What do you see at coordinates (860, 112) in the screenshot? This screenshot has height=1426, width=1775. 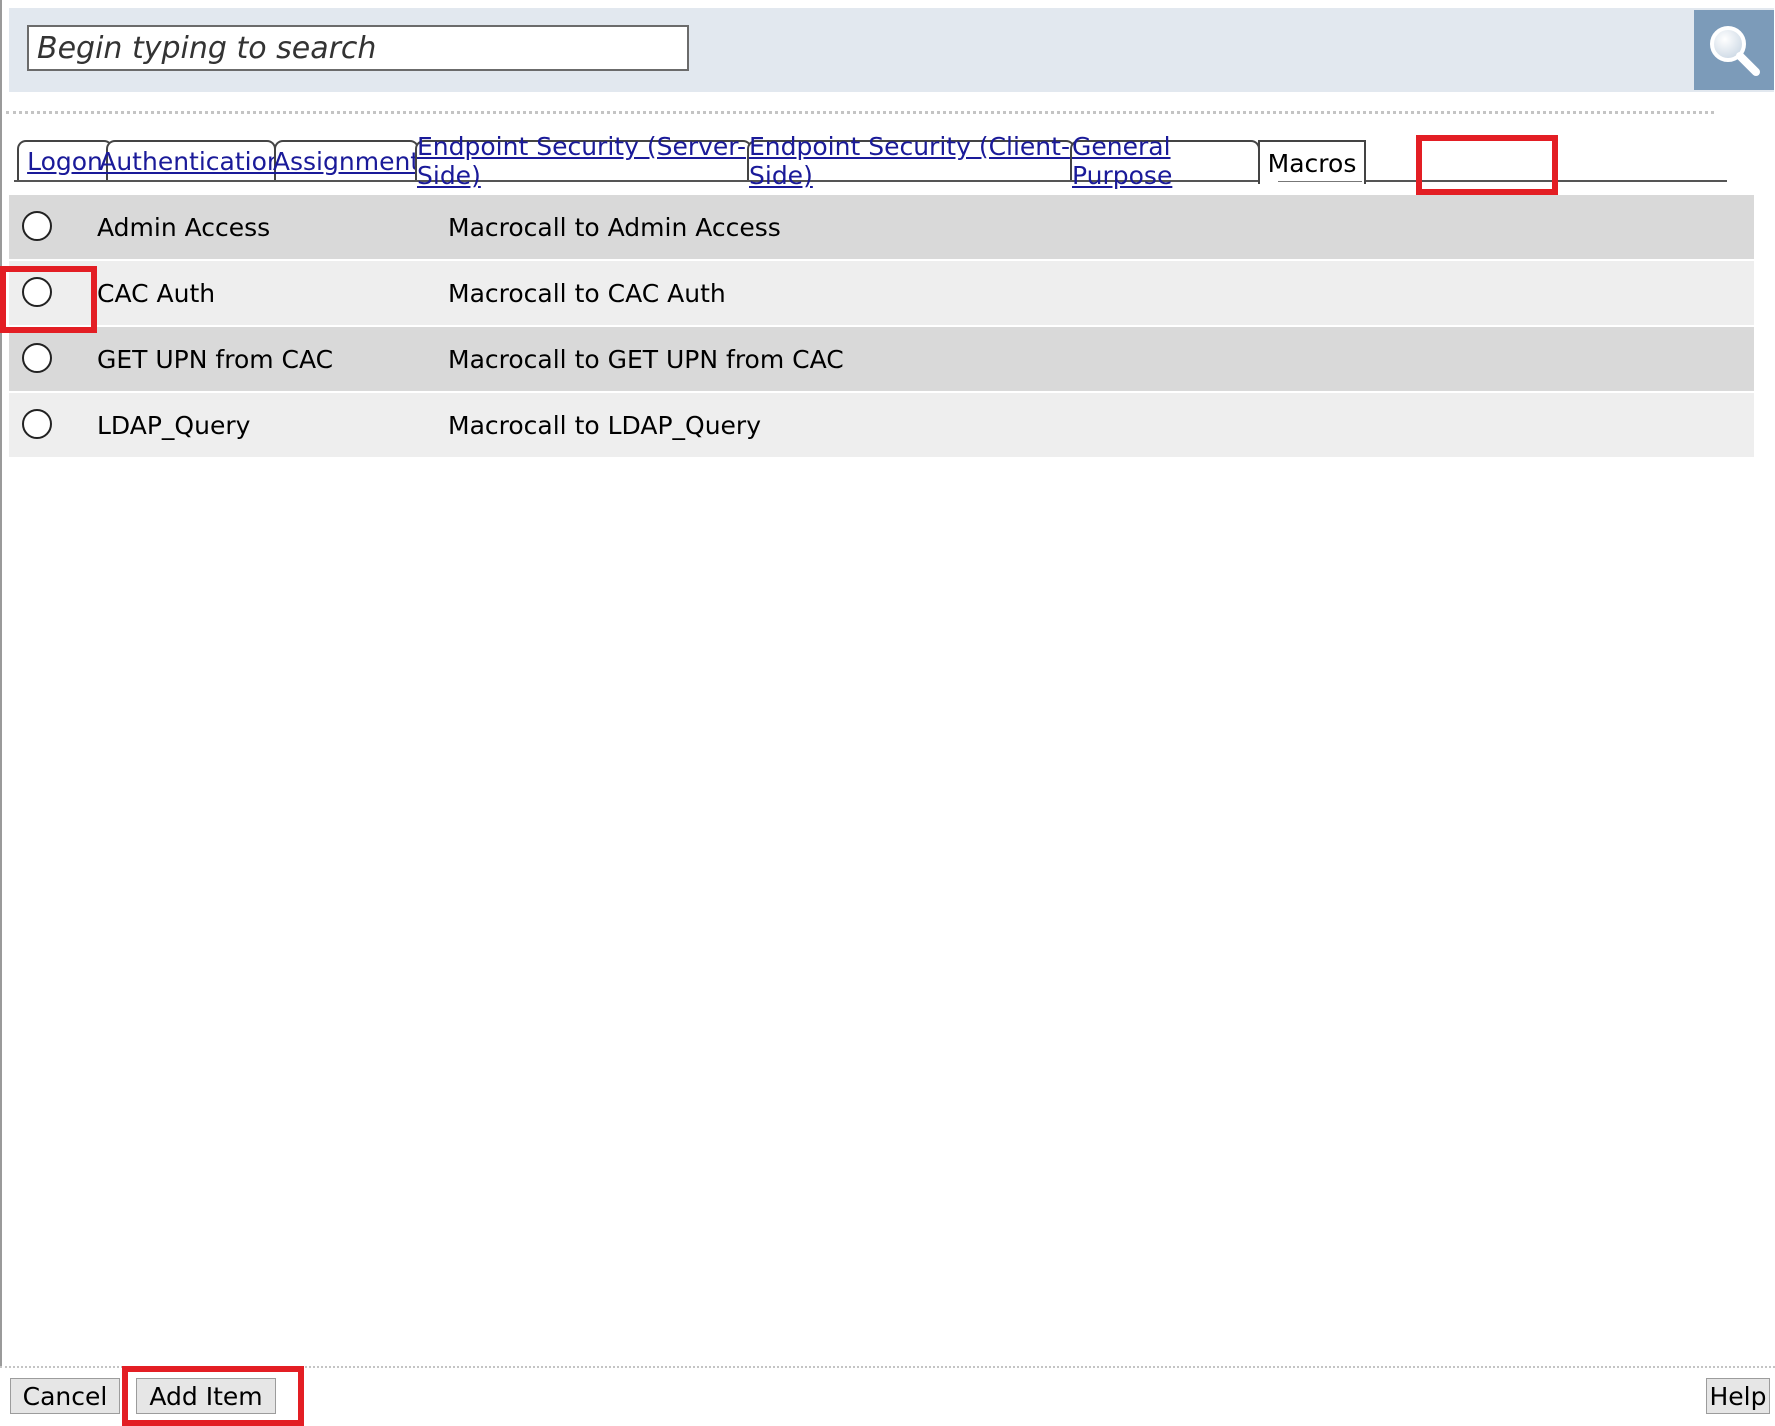 I see `top-divider` at bounding box center [860, 112].